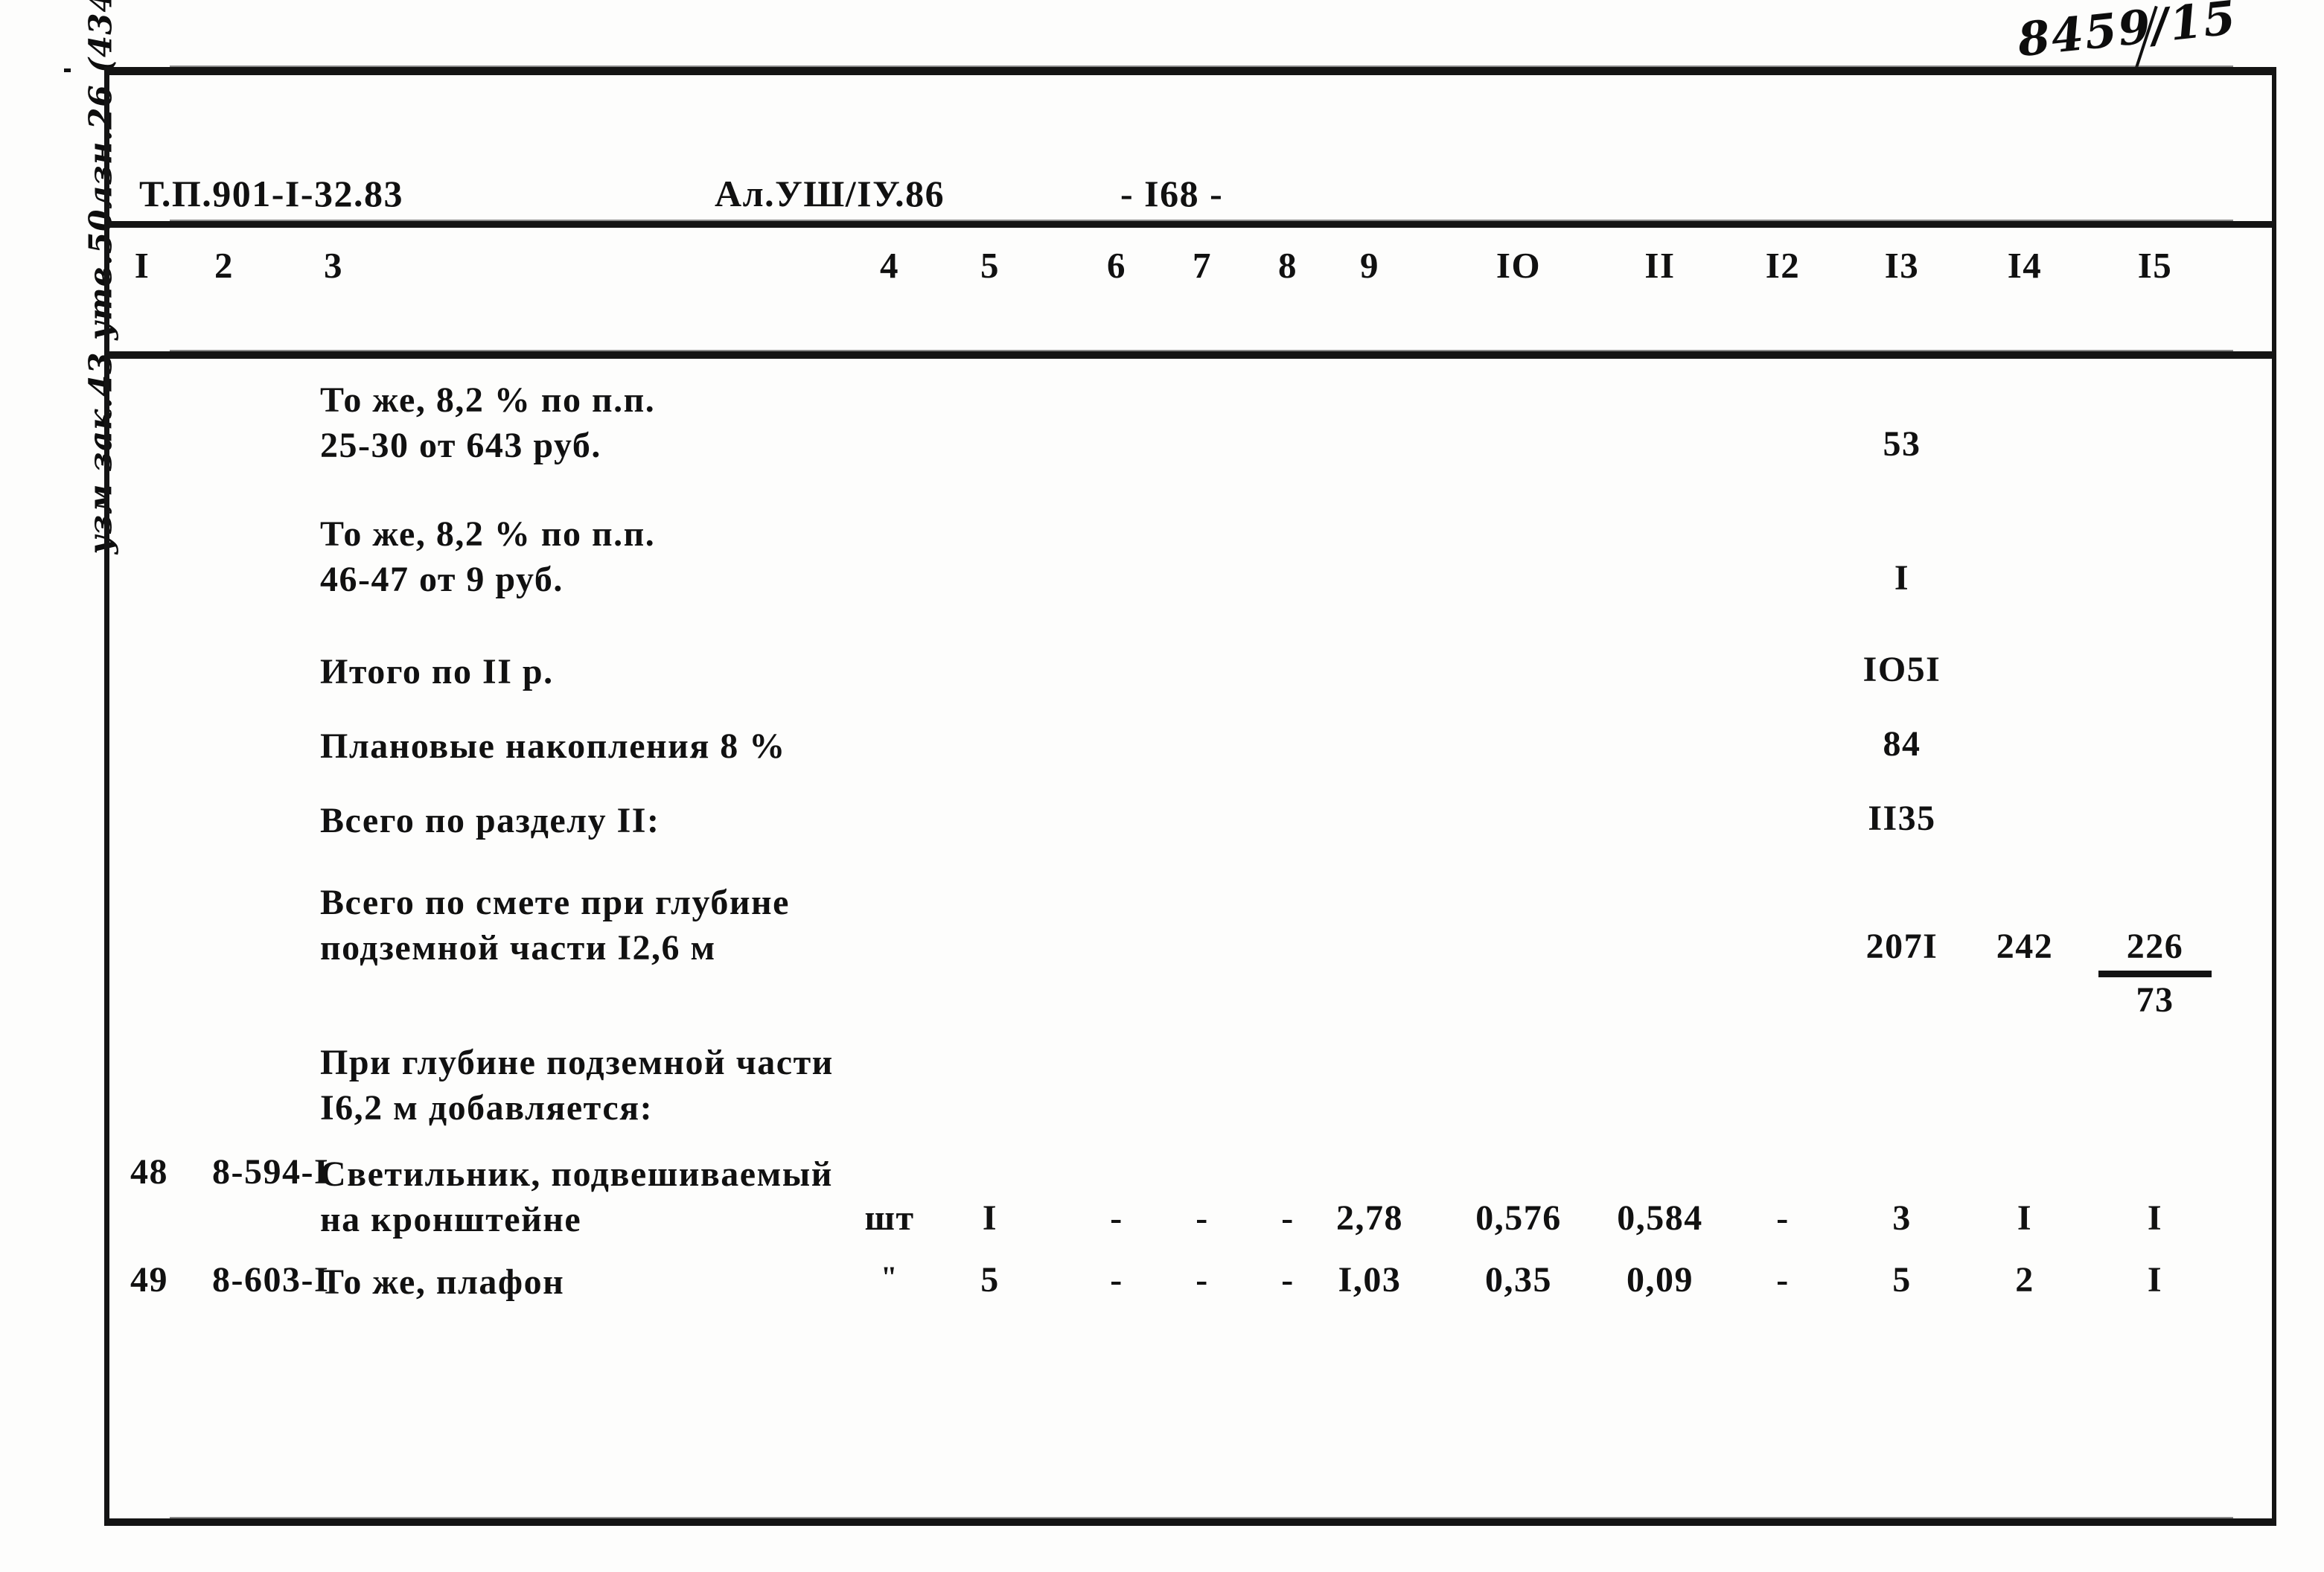 This screenshot has height=1572, width=2324. I want to click on column-number-3: 3, so click(333, 265).